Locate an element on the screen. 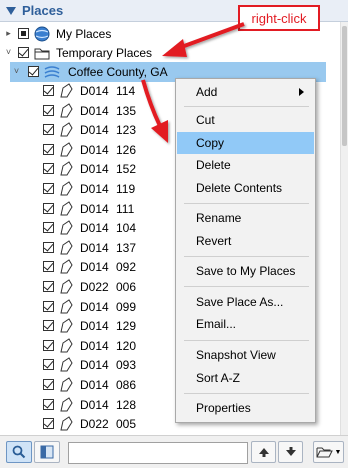 The height and width of the screenshot is (468, 348). place-item-number: 114 is located at coordinates (126, 91).